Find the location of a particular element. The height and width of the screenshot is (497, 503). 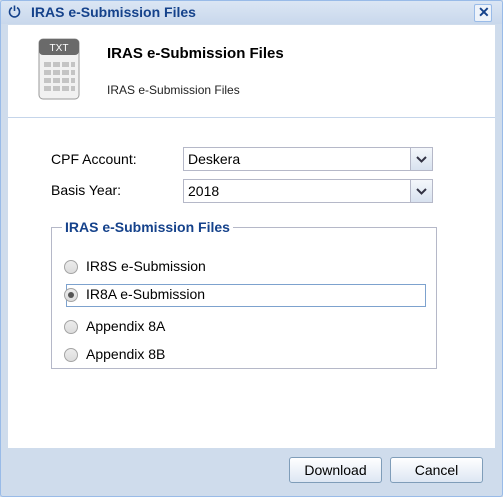

radio-label: Appendix 8A is located at coordinates (126, 326).